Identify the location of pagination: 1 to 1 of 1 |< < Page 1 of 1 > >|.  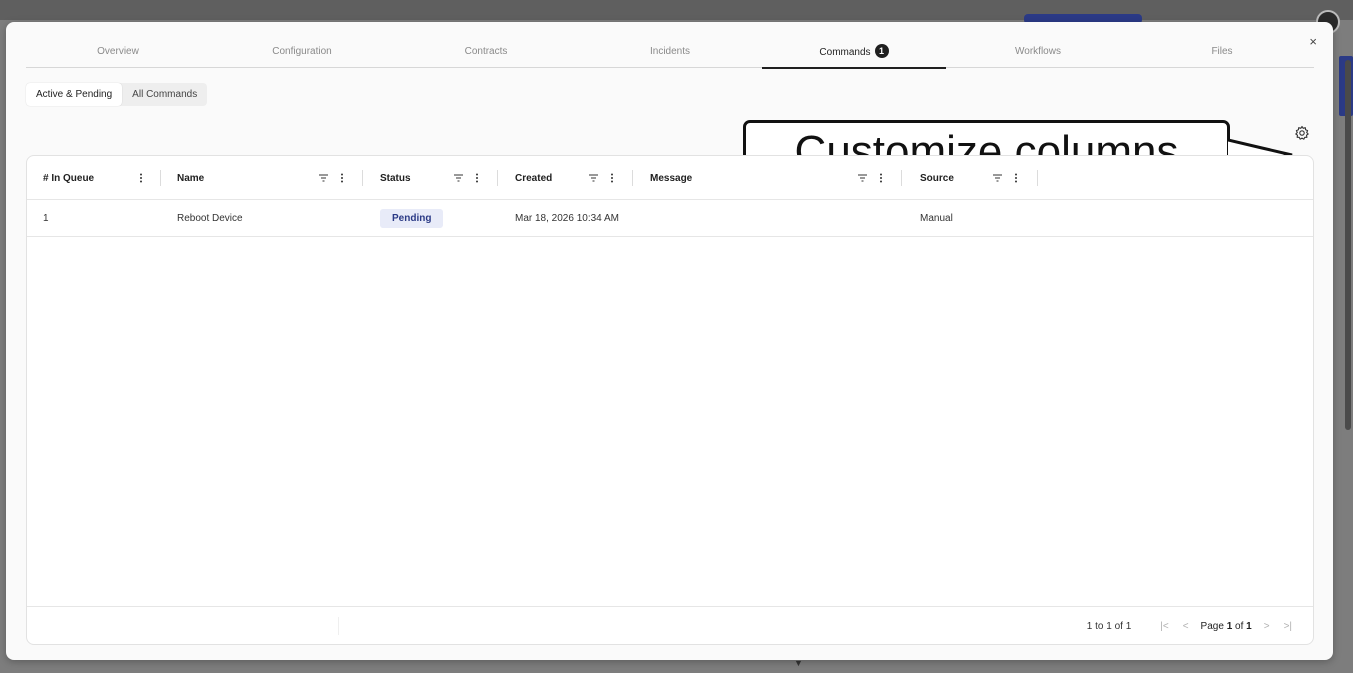
(1192, 625).